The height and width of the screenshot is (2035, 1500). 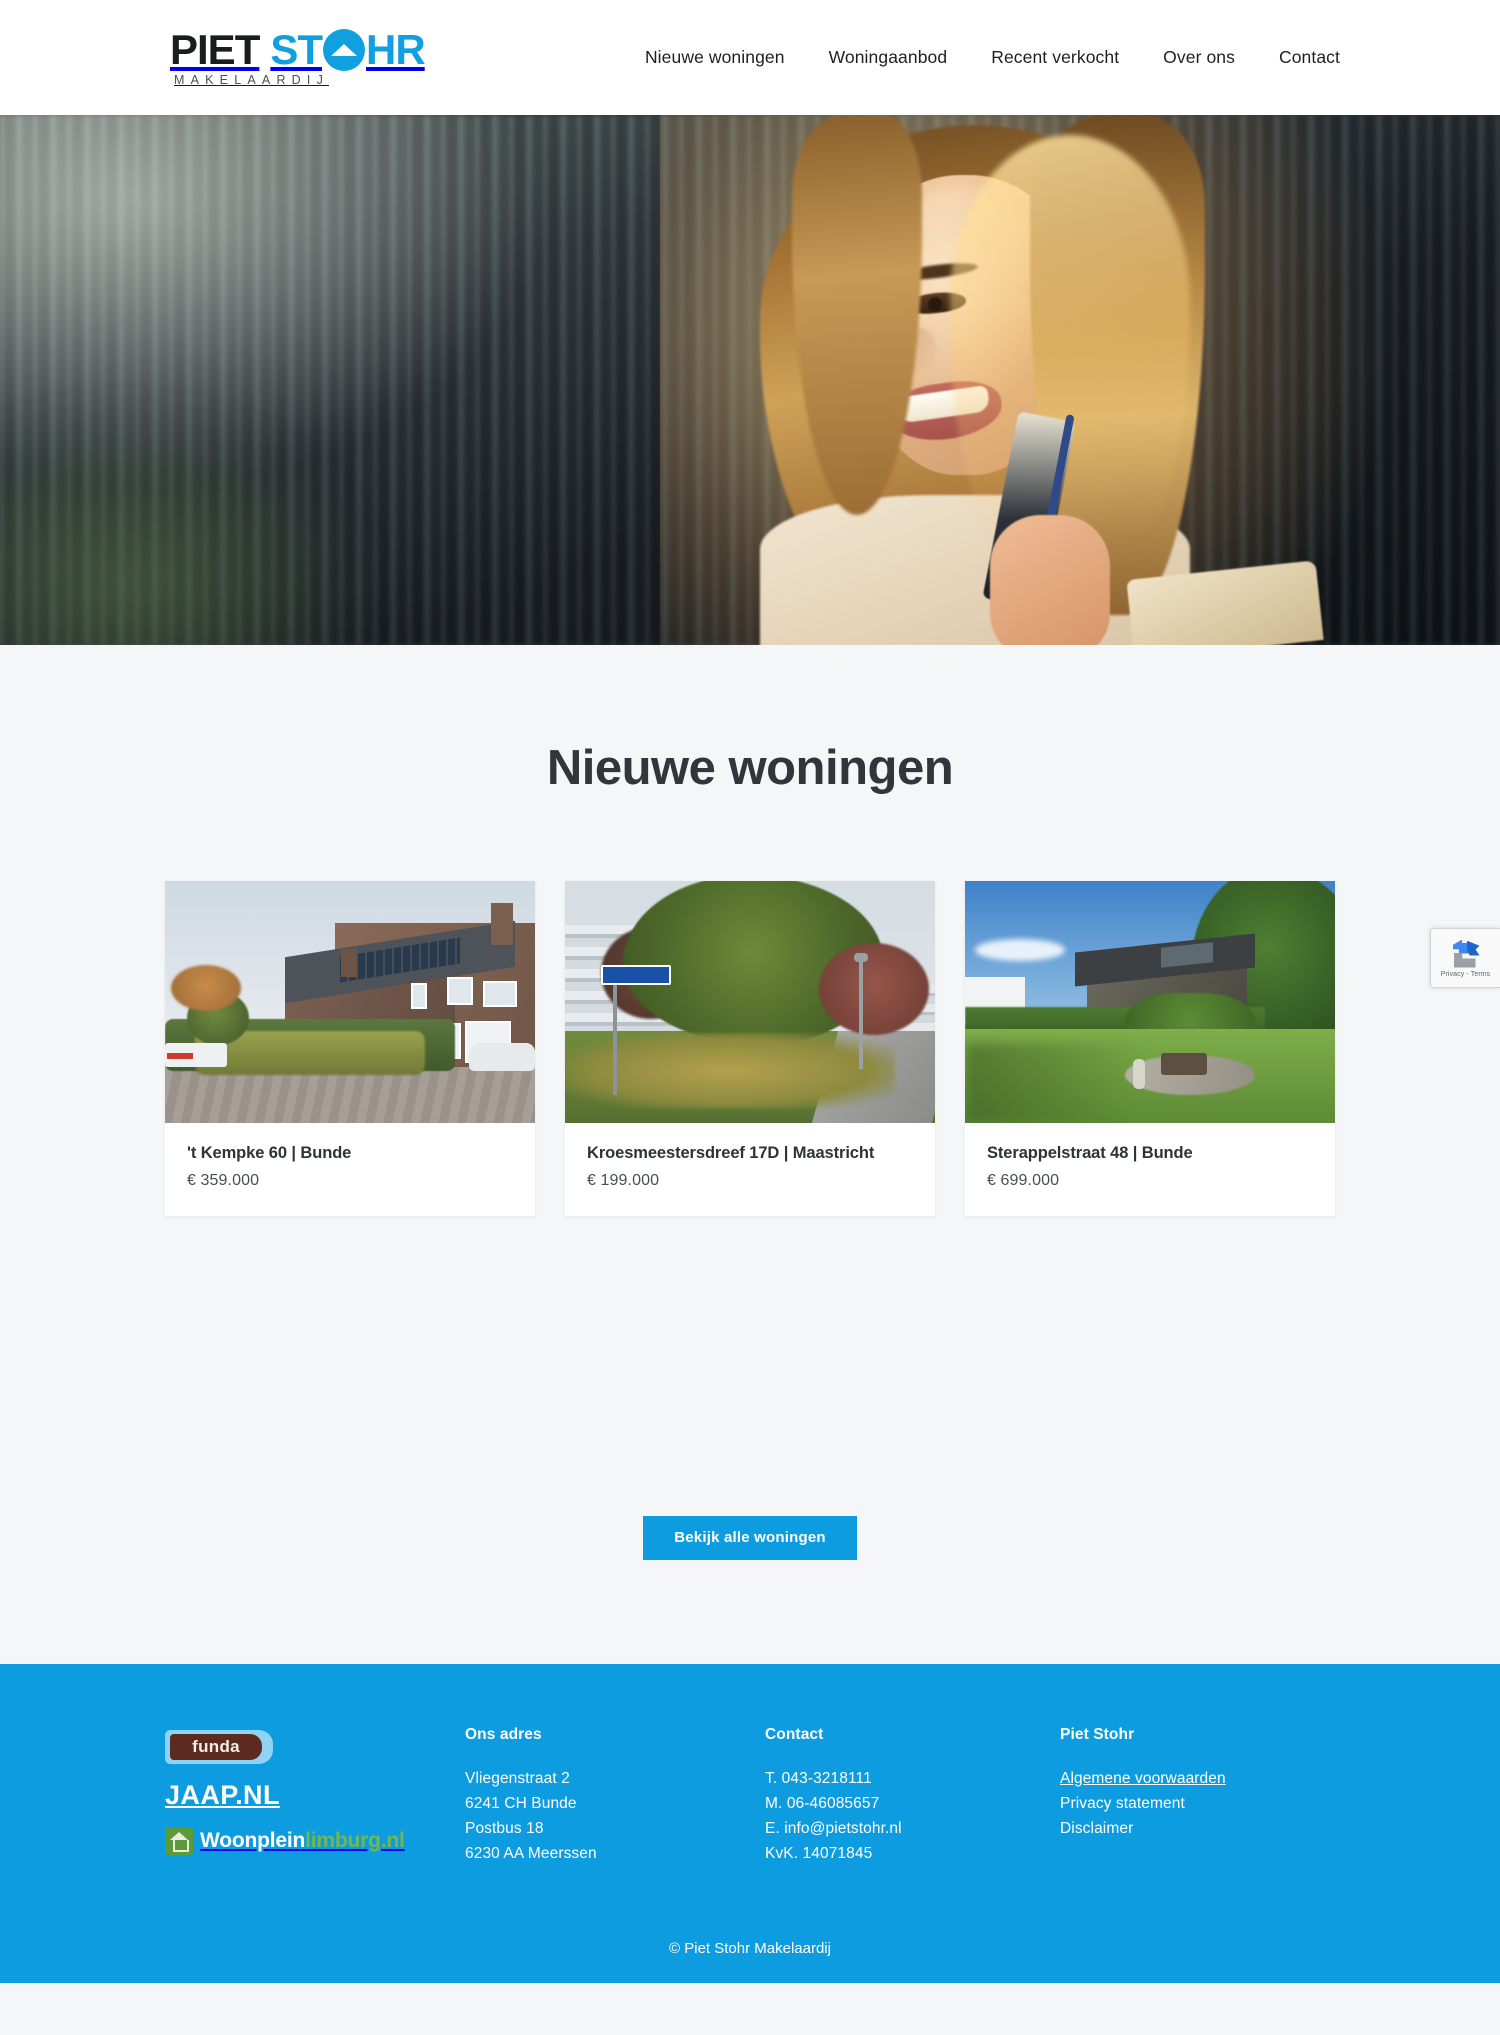 What do you see at coordinates (500, 994) in the screenshot?
I see `photo1-window-a` at bounding box center [500, 994].